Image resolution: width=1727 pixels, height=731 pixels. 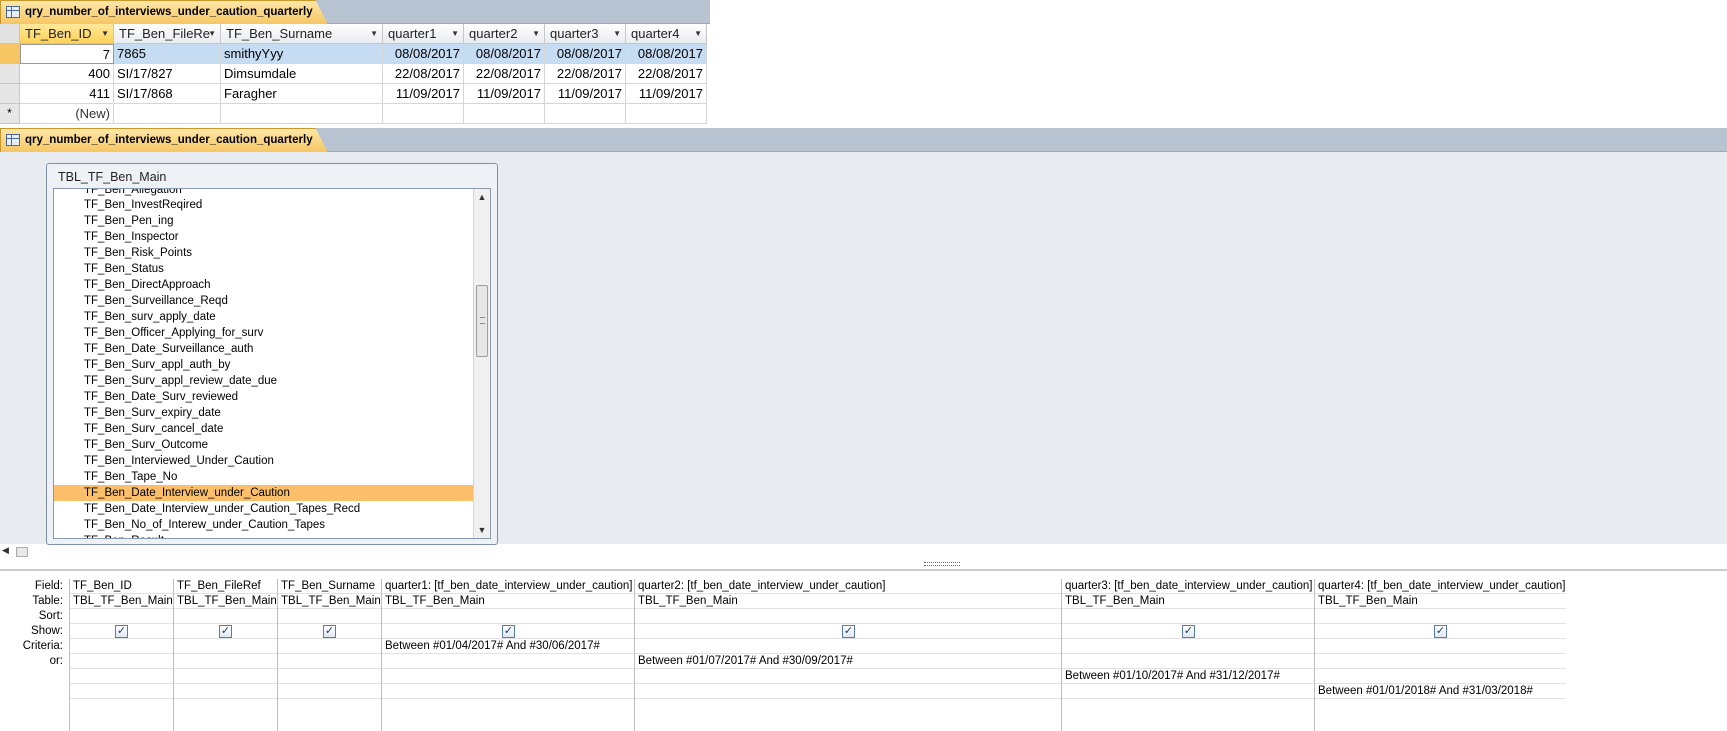 What do you see at coordinates (10, 34) in the screenshot?
I see `select-all-button` at bounding box center [10, 34].